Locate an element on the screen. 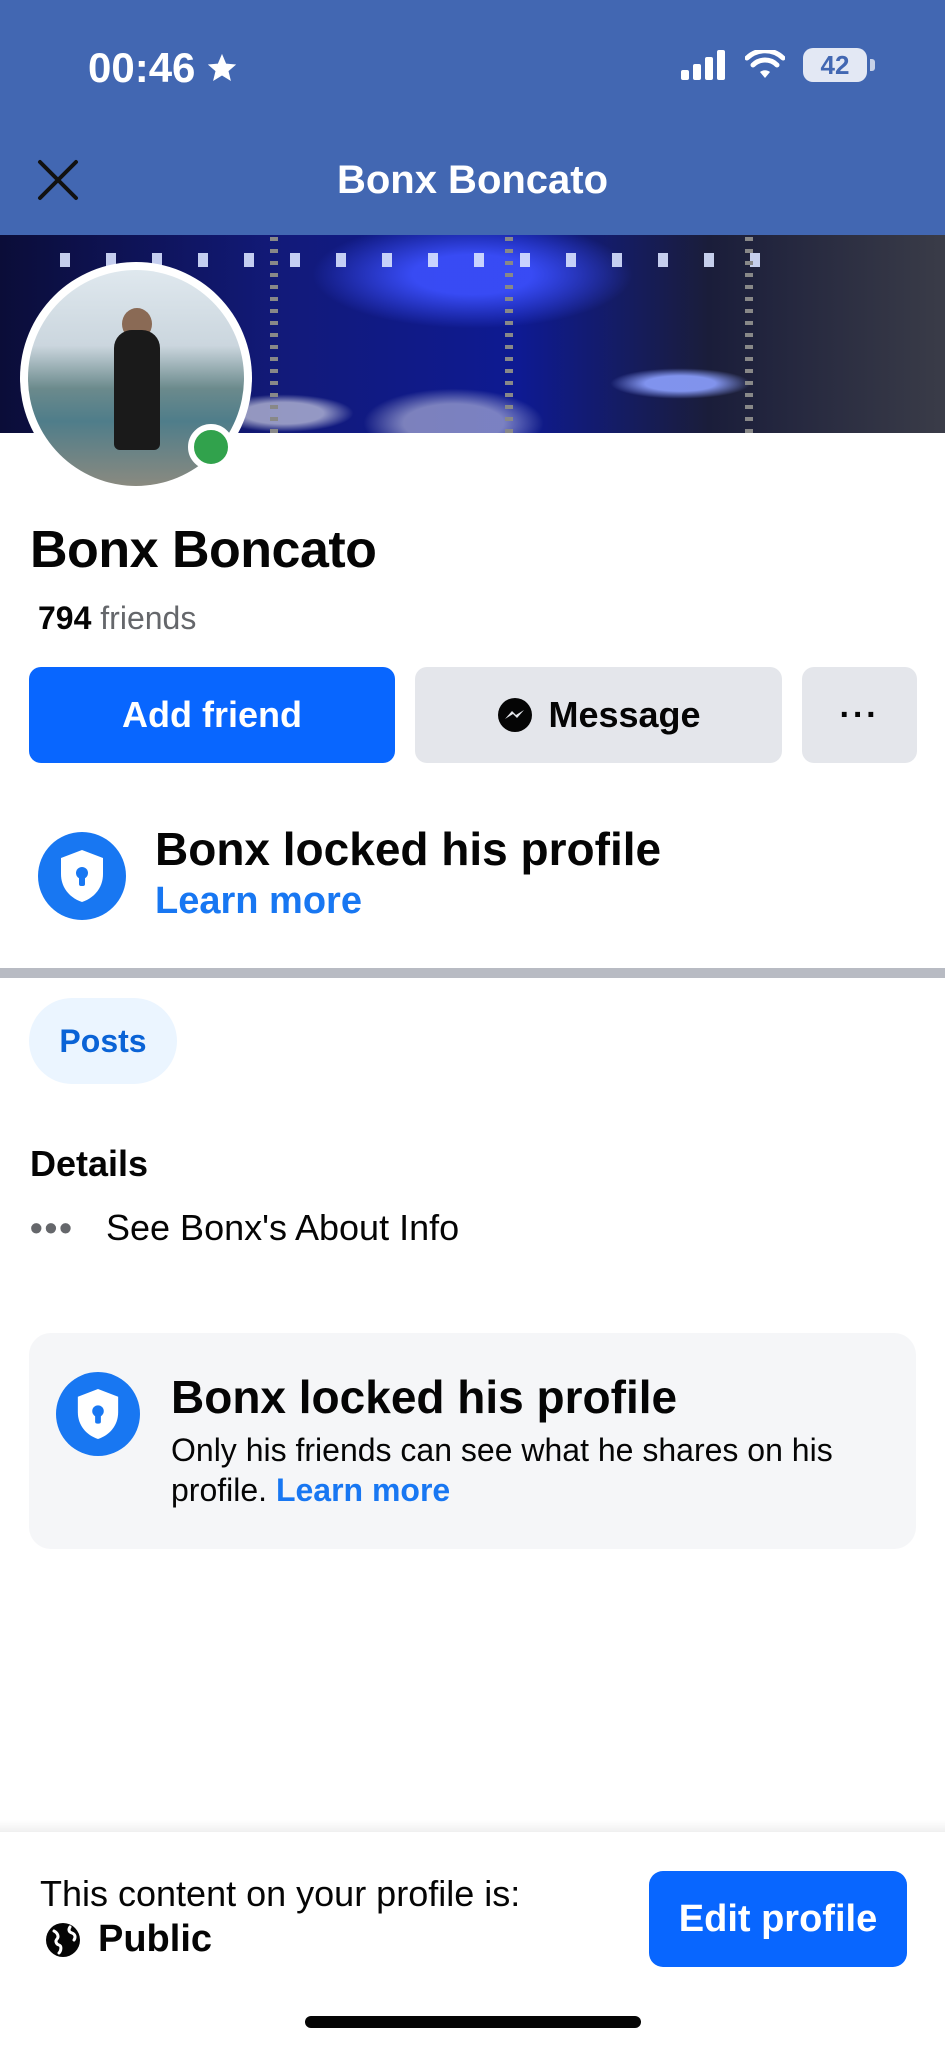  more-options-button: ··· is located at coordinates (859, 715).